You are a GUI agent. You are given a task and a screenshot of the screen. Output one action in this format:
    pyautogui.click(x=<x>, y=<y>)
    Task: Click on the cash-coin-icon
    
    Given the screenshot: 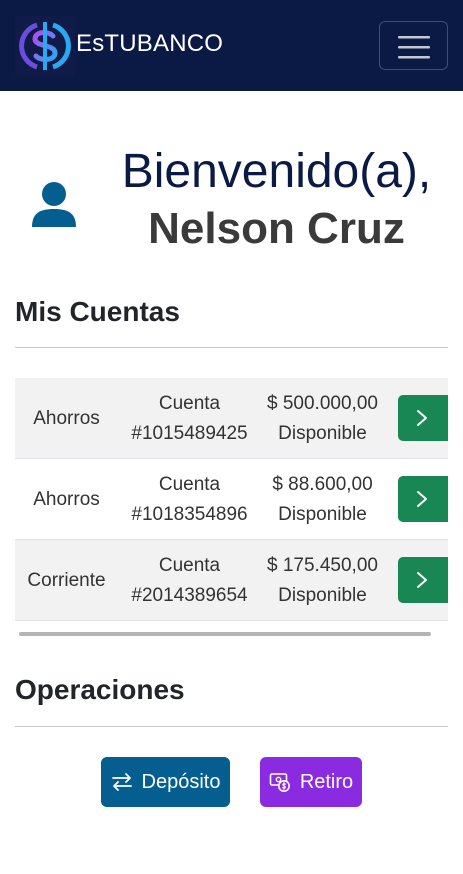 What is the action you would take?
    pyautogui.click(x=280, y=782)
    